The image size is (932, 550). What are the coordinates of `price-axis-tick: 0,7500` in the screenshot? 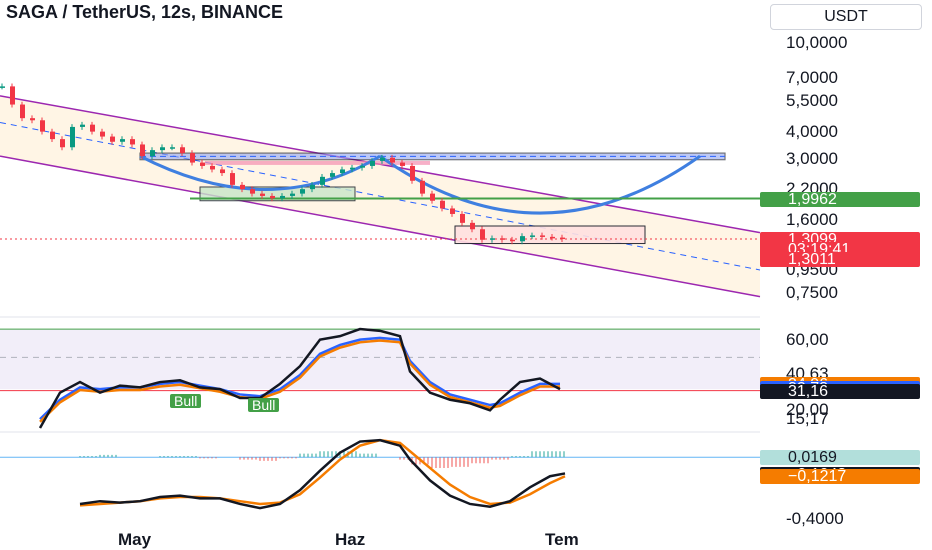 It's located at (812, 292).